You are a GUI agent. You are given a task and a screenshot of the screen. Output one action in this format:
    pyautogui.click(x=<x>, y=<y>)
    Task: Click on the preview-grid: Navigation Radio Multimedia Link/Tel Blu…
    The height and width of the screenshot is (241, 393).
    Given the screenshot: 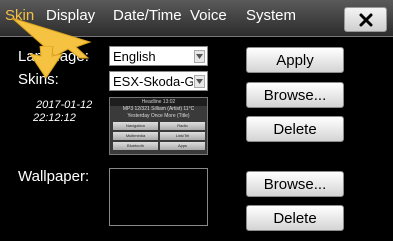 What is the action you would take?
    pyautogui.click(x=159, y=136)
    